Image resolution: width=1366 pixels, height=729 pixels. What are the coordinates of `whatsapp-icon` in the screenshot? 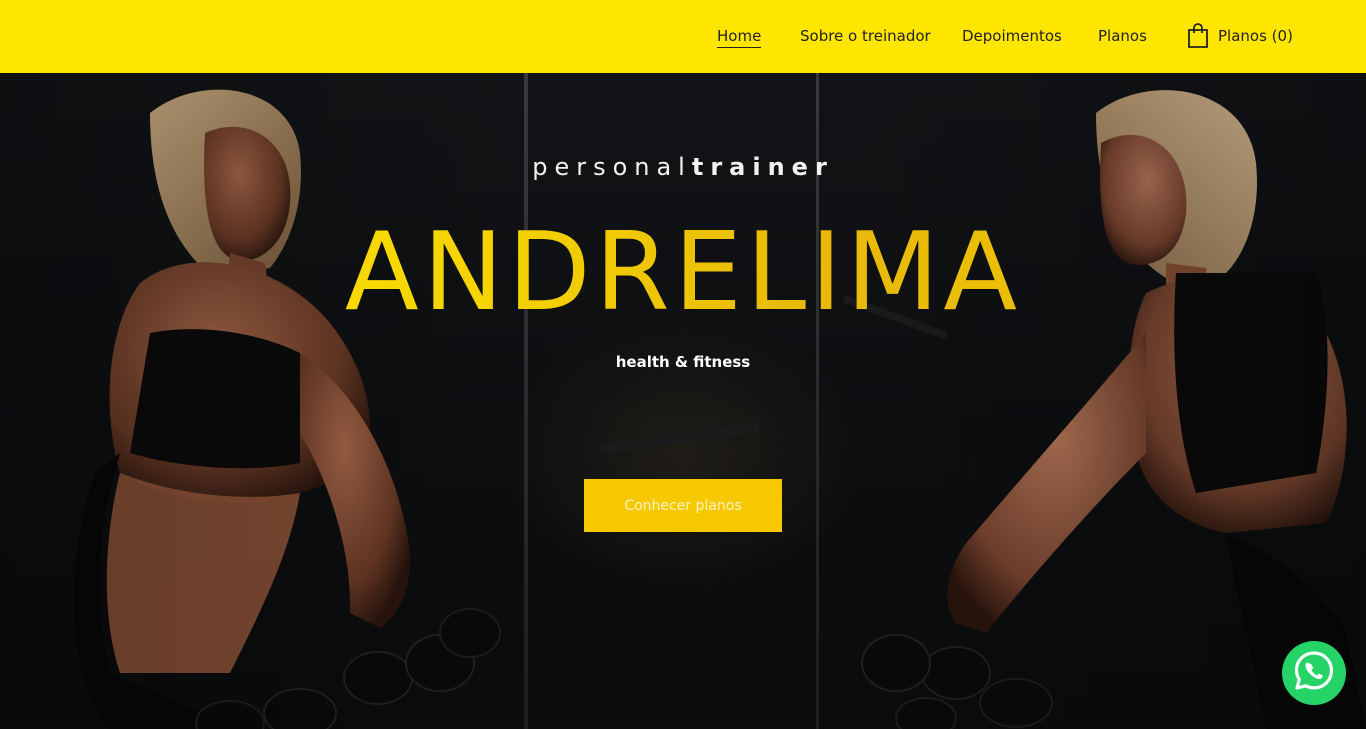 It's located at (1314, 673).